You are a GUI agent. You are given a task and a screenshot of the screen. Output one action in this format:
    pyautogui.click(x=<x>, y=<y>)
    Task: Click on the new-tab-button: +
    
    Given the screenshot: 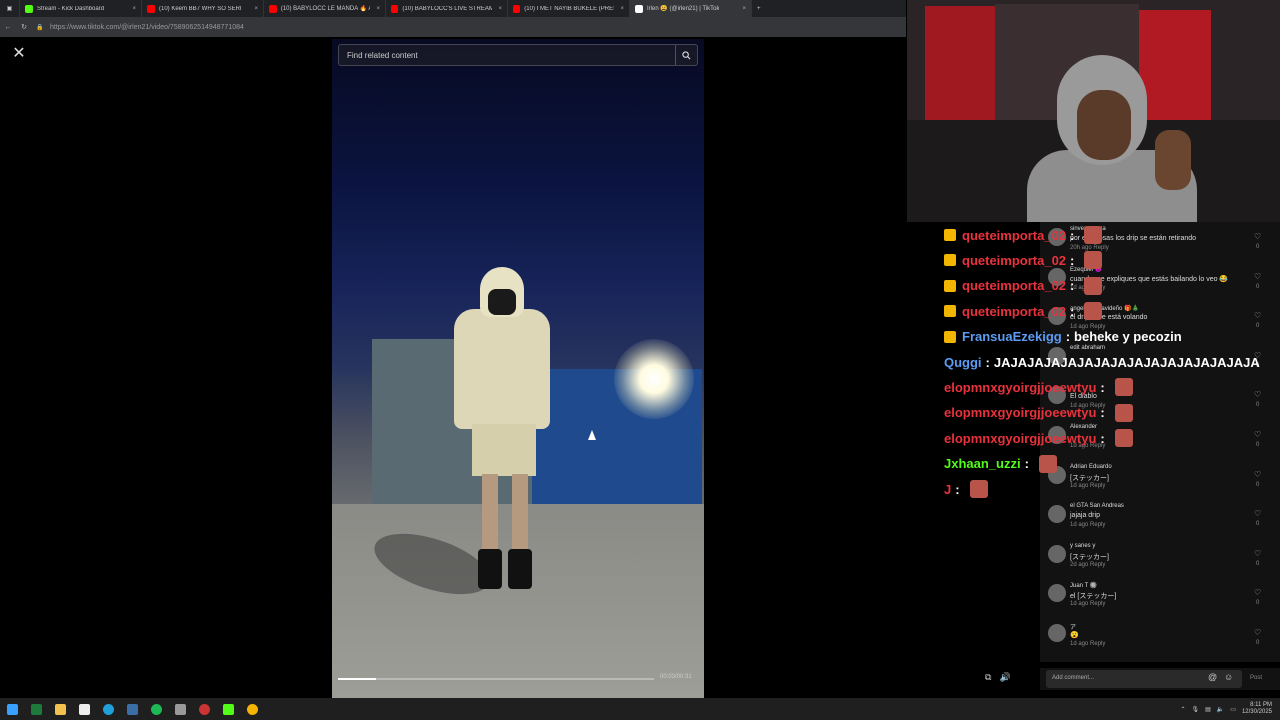 What is the action you would take?
    pyautogui.click(x=759, y=8)
    